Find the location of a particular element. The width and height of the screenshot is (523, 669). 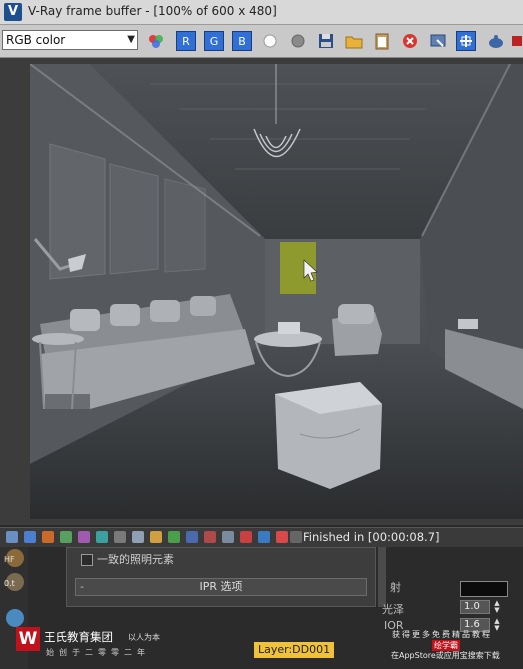

pixel-info-icon is located at coordinates (228, 537).